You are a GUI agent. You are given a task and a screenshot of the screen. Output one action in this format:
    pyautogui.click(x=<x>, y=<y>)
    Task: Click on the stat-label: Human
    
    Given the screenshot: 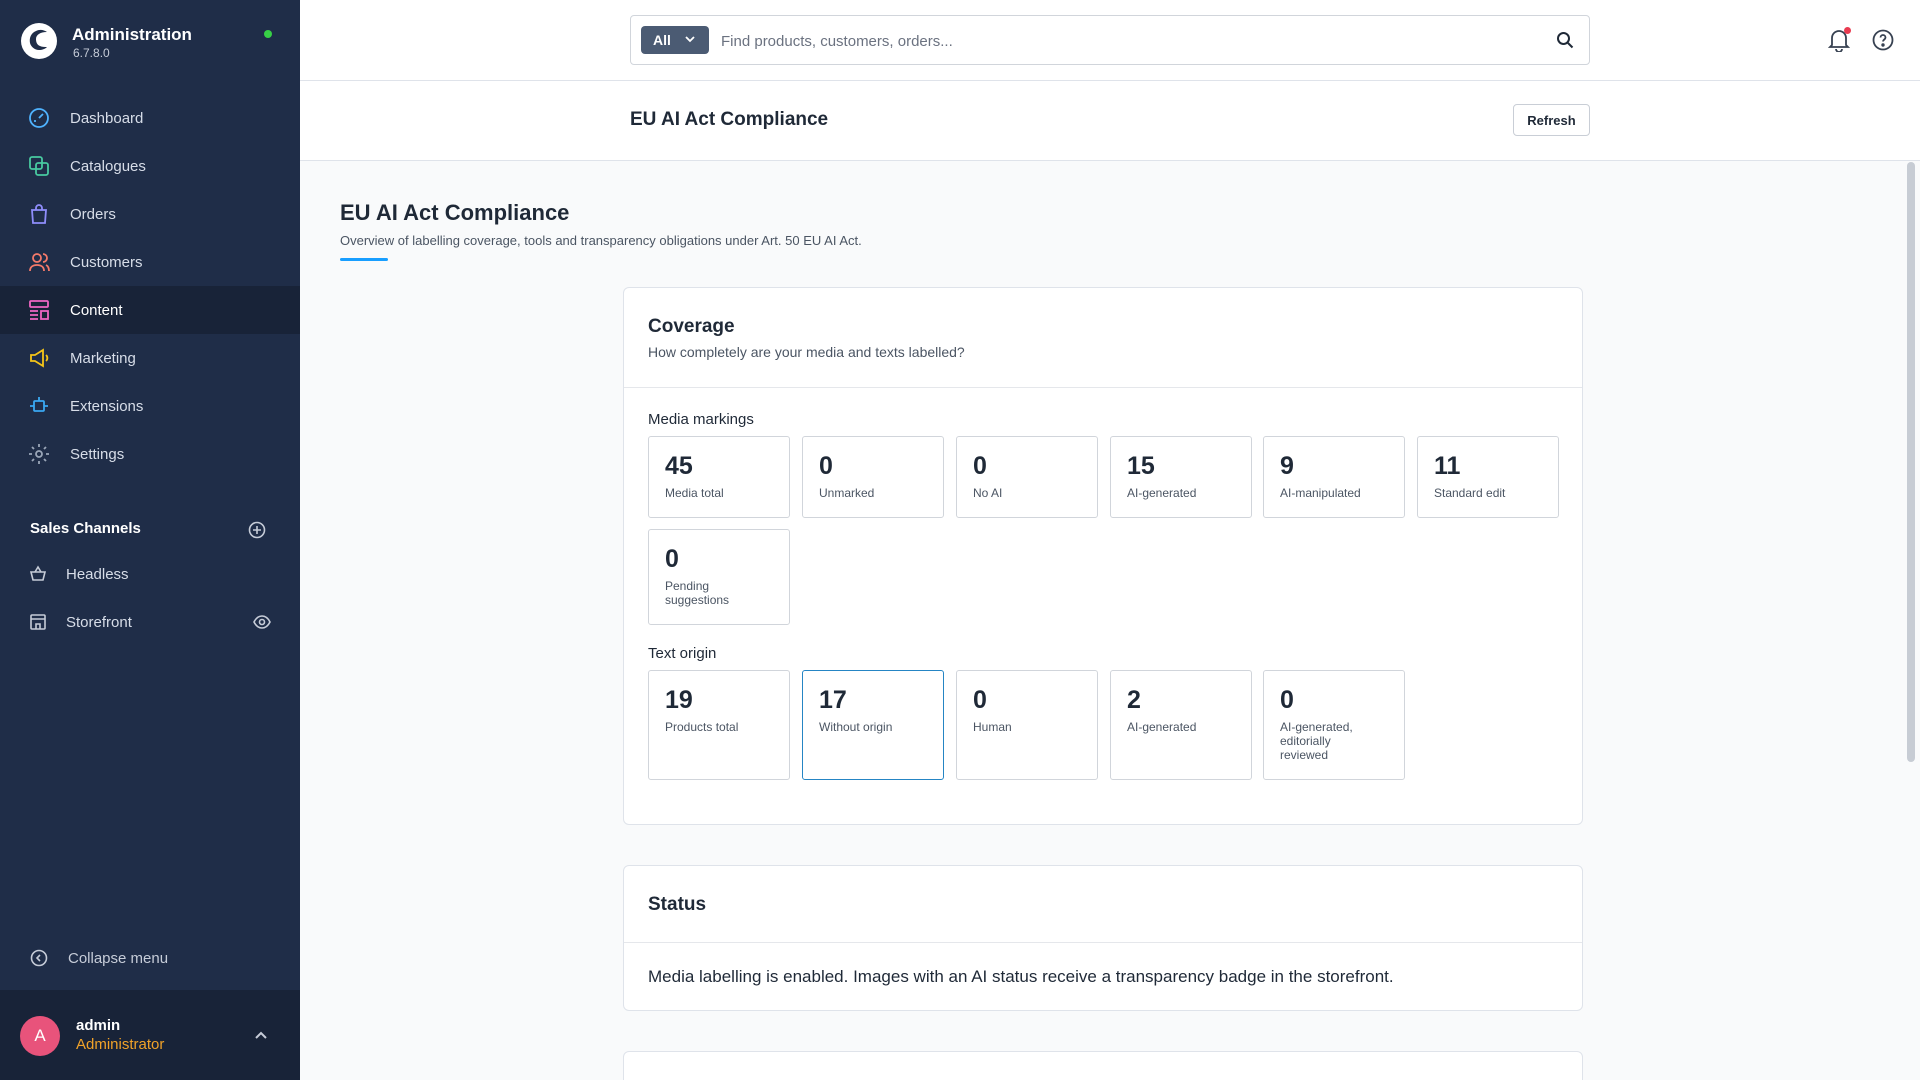 What is the action you would take?
    pyautogui.click(x=992, y=727)
    